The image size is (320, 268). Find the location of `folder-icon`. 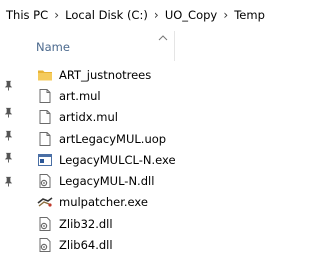

folder-icon is located at coordinates (45, 75).